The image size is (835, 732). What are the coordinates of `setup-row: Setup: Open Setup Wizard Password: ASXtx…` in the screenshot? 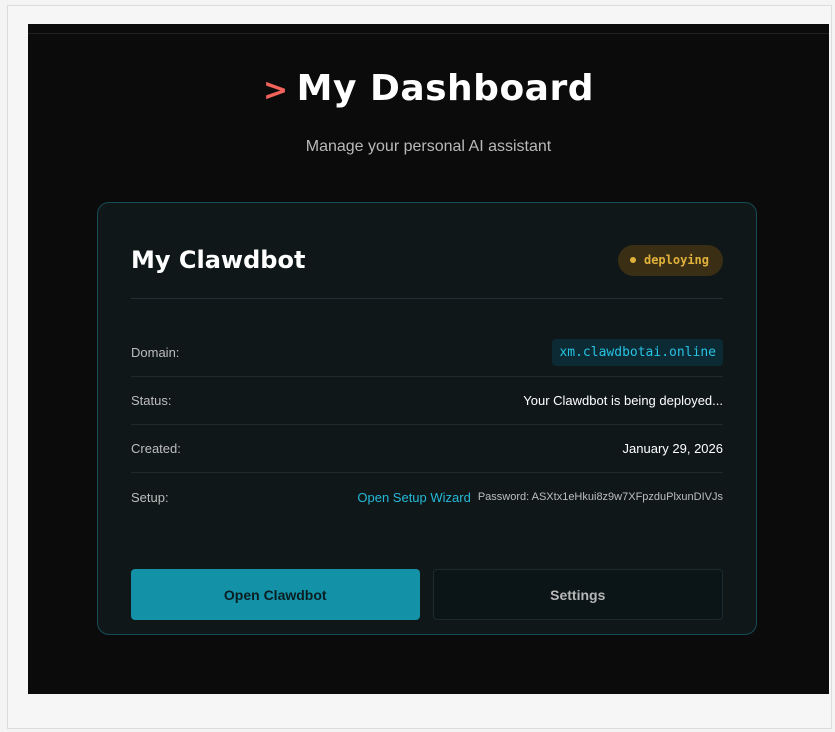 It's located at (427, 497).